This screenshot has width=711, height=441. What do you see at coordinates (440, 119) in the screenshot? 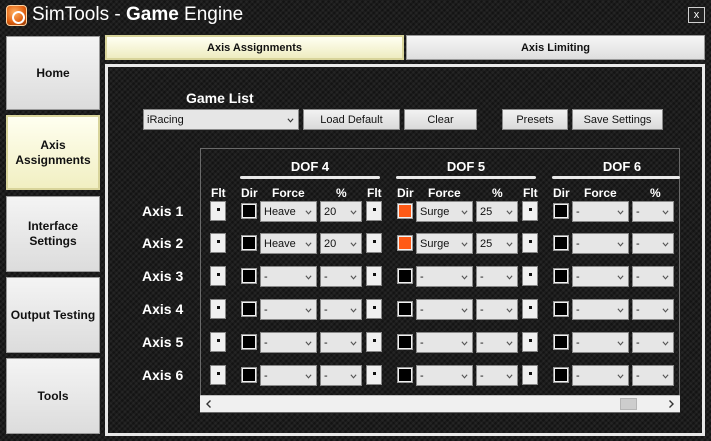
I see `clear-button: Clear` at bounding box center [440, 119].